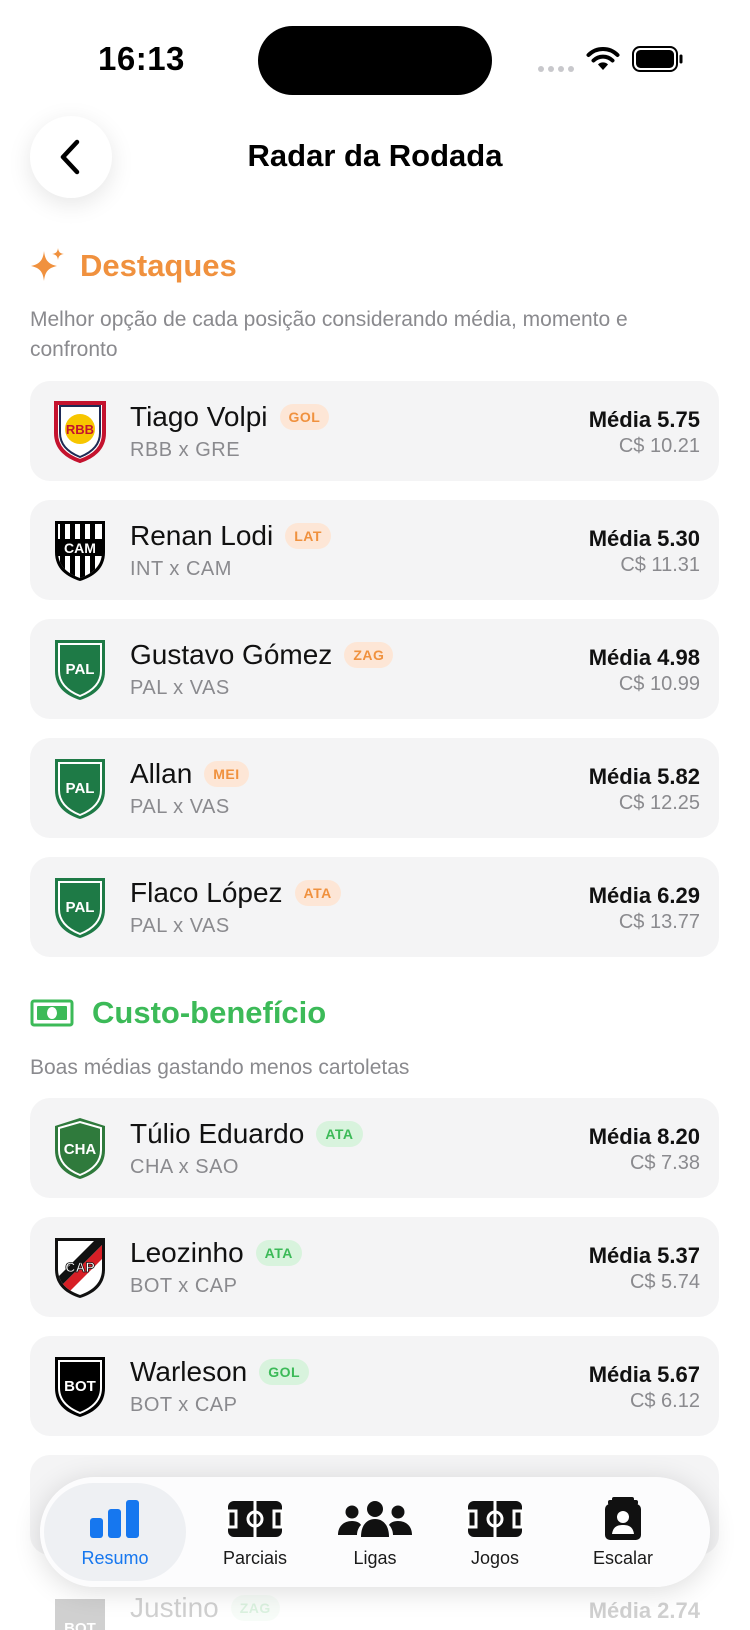 The image size is (750, 1630). I want to click on player-media: Média 5.75, so click(644, 419).